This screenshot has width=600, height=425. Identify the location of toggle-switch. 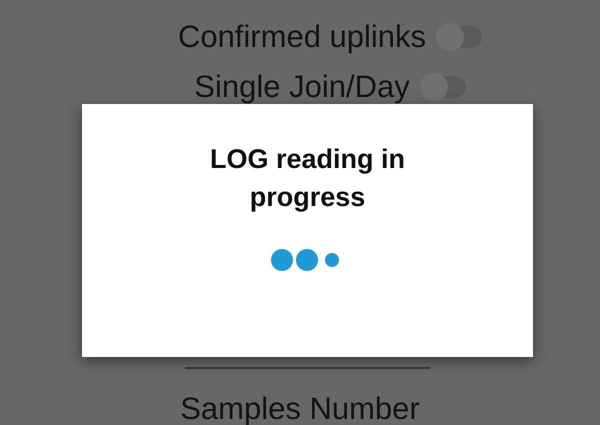
(444, 87).